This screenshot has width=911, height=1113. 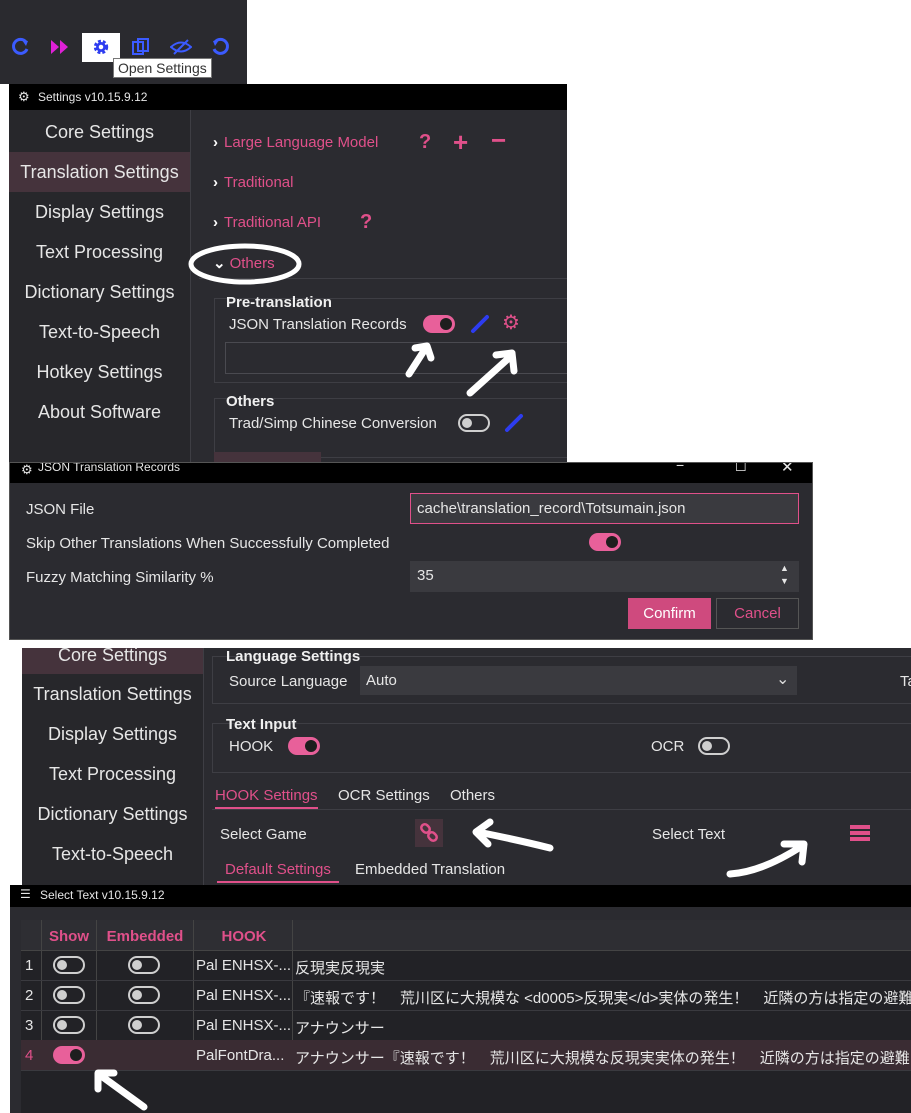 I want to click on language-settings-title: Language Settings, so click(x=293, y=656).